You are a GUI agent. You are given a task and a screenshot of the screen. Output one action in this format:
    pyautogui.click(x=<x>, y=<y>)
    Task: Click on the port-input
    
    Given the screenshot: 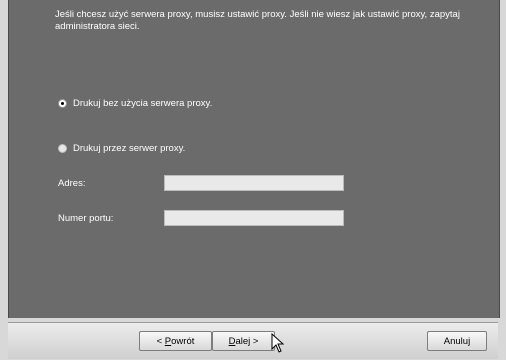 What is the action you would take?
    pyautogui.click(x=254, y=218)
    